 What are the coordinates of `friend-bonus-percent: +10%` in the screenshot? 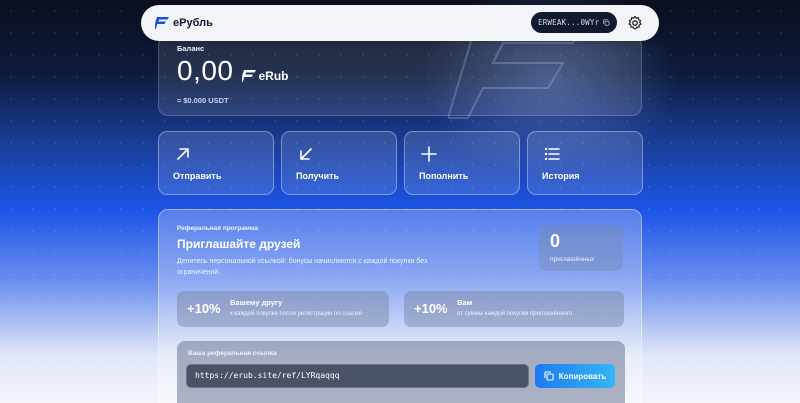 It's located at (204, 308).